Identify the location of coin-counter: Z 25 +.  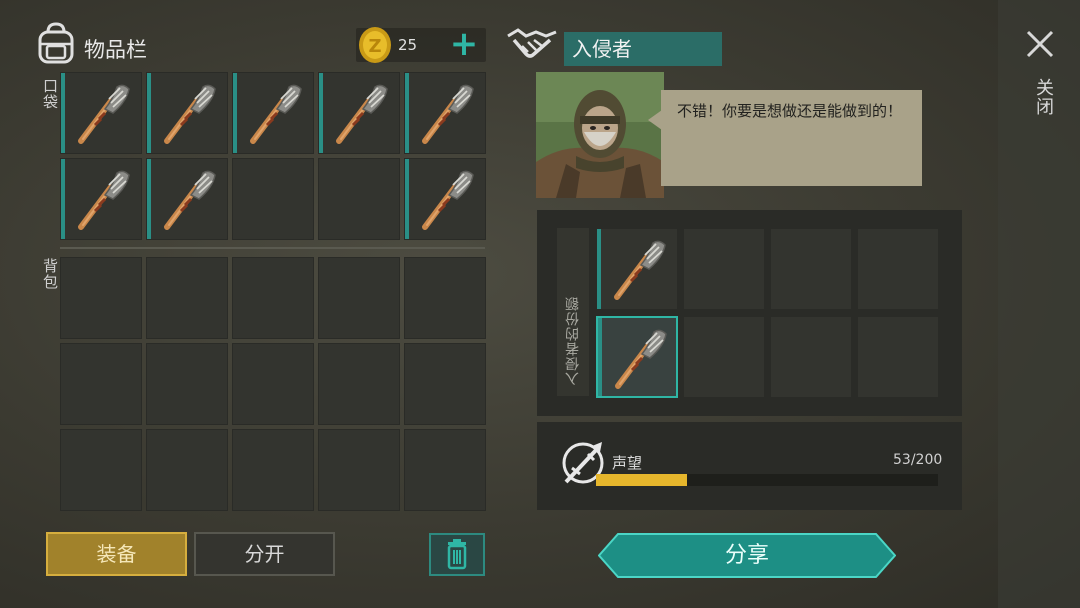
(421, 44).